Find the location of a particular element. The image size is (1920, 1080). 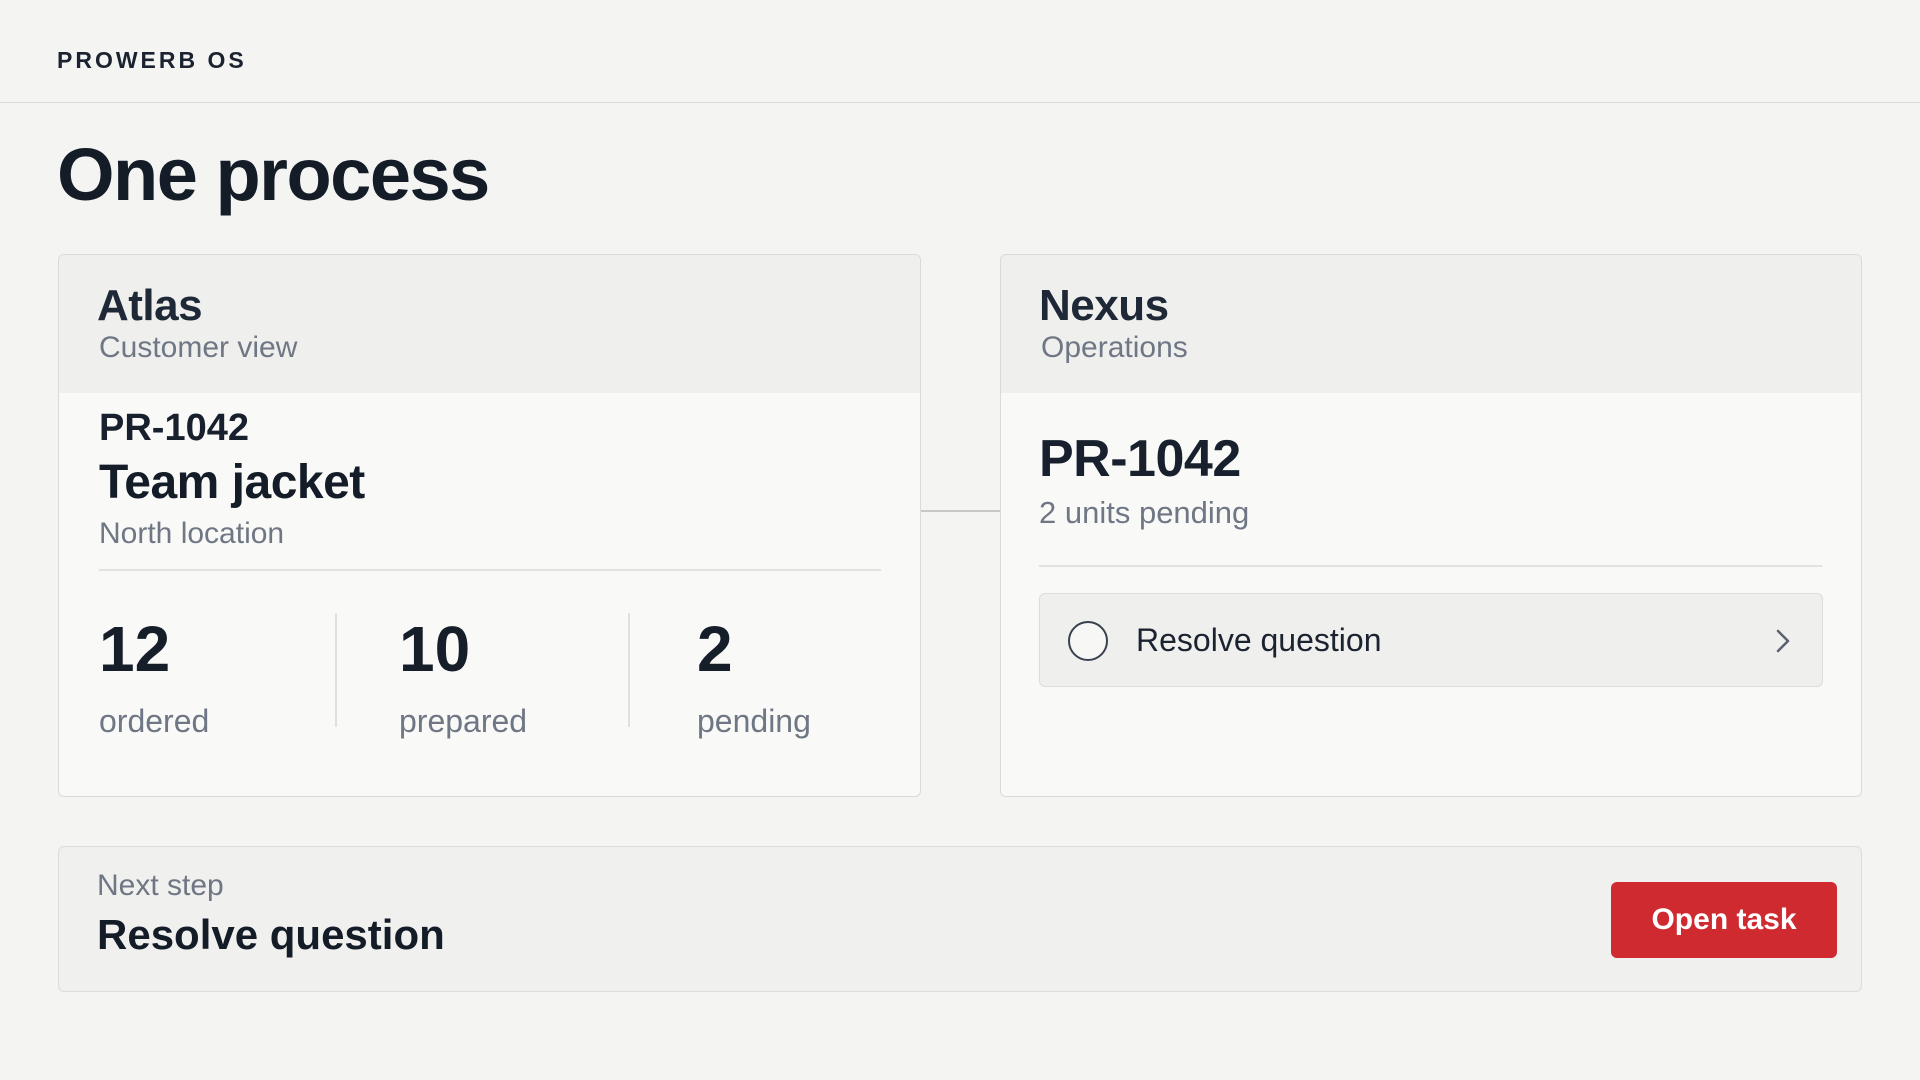

atlas-card-title: Atlas is located at coordinates (150, 305).